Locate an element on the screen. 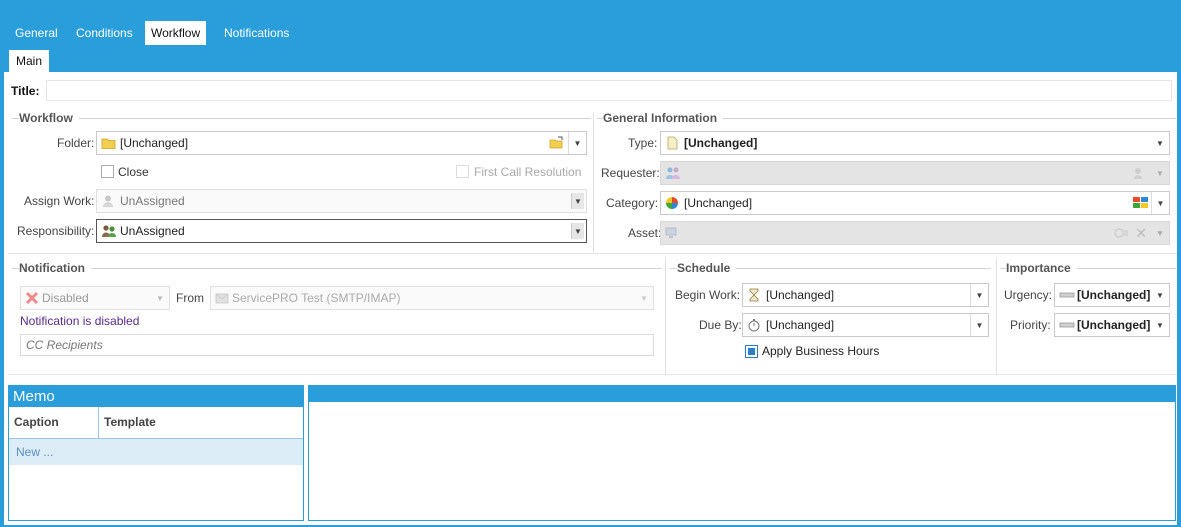 The height and width of the screenshot is (527, 1181). type-value: [Unchanged] is located at coordinates (721, 143).